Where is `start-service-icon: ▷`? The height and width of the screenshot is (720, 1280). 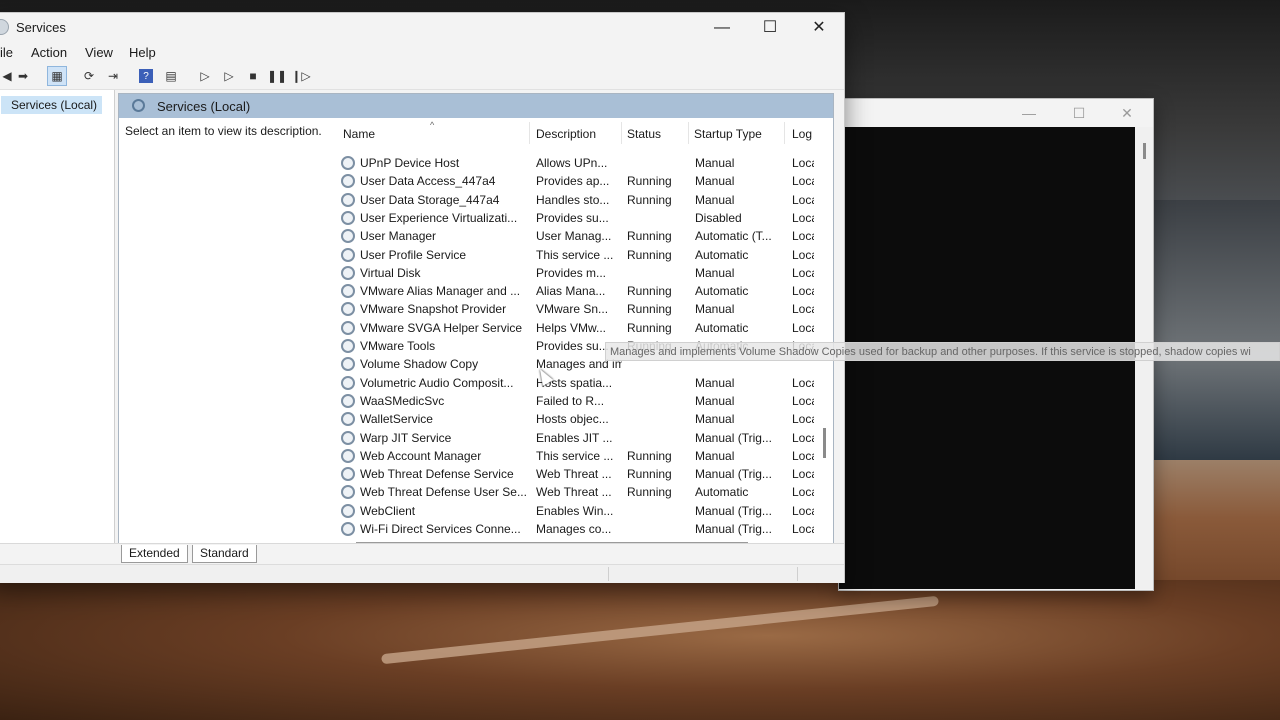 start-service-icon: ▷ is located at coordinates (205, 76).